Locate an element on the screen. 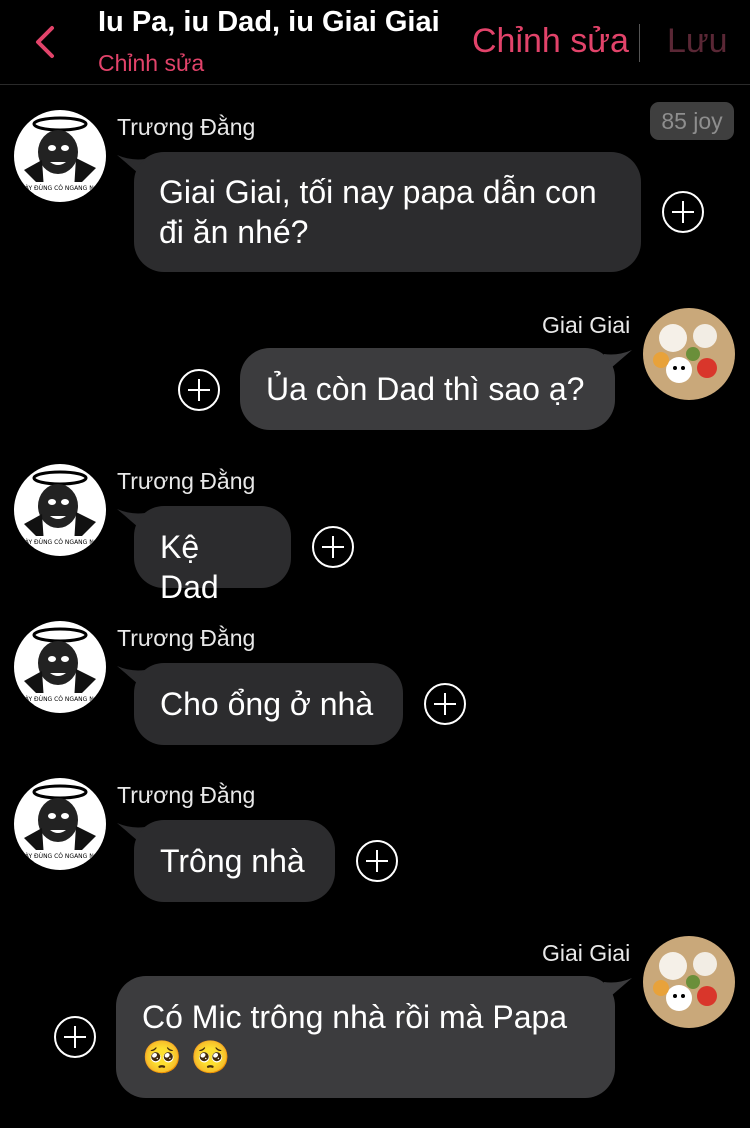  message-bubble: Cho ổng ở nhà is located at coordinates (268, 704).